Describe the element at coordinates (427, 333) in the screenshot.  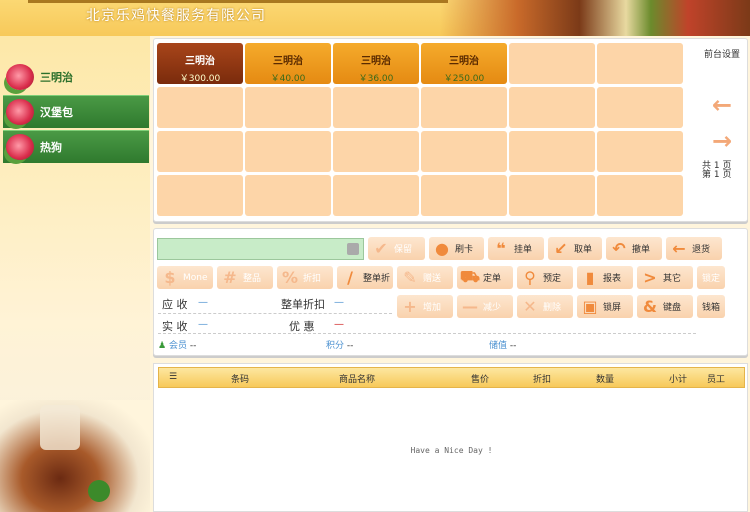
I see `divider` at that location.